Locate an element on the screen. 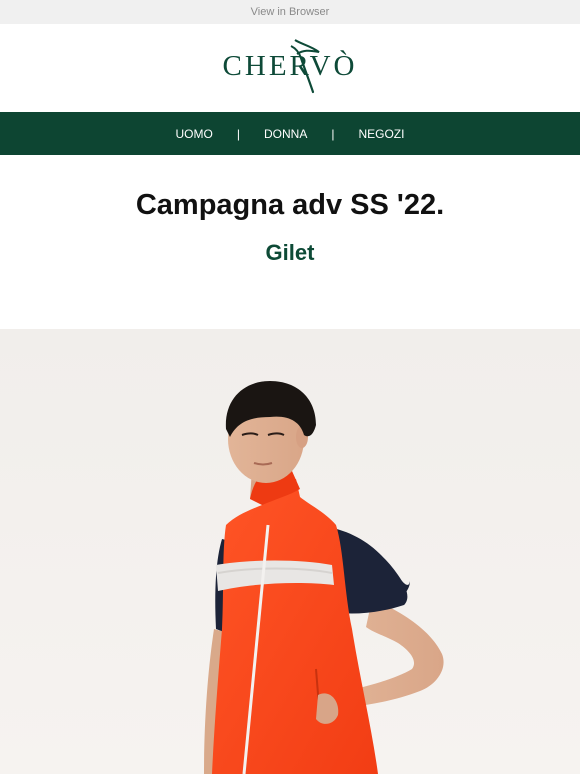 The image size is (580, 774). preheader-bar: View in Browser is located at coordinates (290, 12).